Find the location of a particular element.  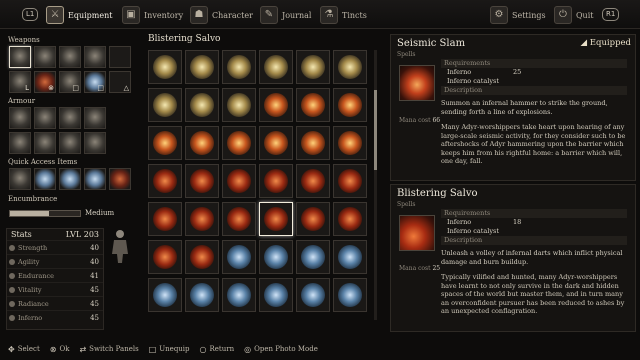

description-header: Description is located at coordinates (534, 90).